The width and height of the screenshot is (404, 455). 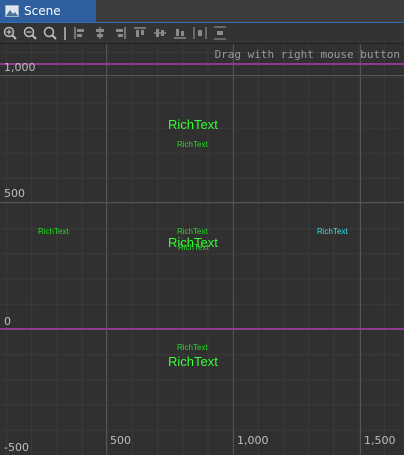 I want to click on align-top-icon, so click(x=140, y=32).